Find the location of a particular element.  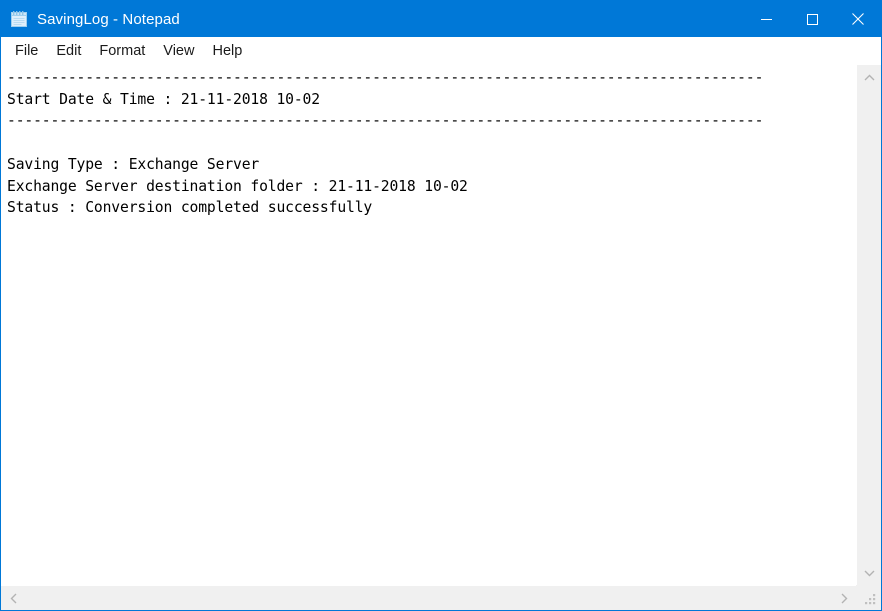

chevron-right-icon is located at coordinates (844, 598).